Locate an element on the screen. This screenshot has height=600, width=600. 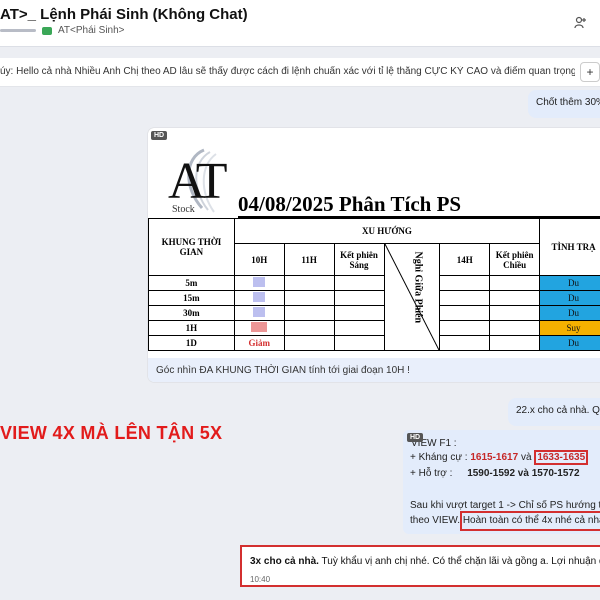
resistance-1: 1615-1617 is located at coordinates (494, 457).